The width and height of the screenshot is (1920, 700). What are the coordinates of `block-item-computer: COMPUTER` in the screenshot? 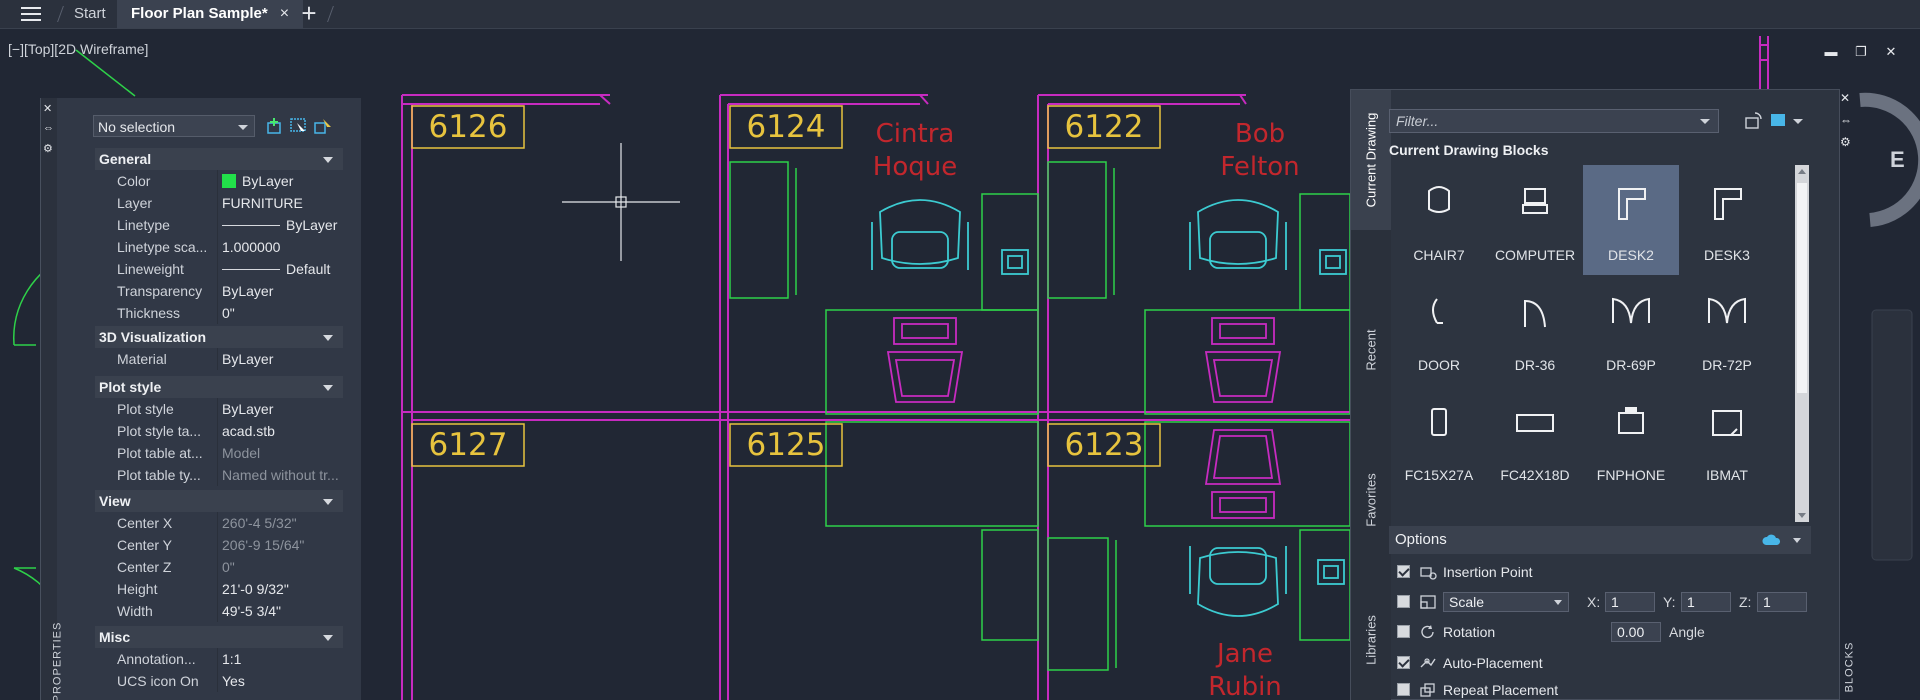 It's located at (1535, 220).